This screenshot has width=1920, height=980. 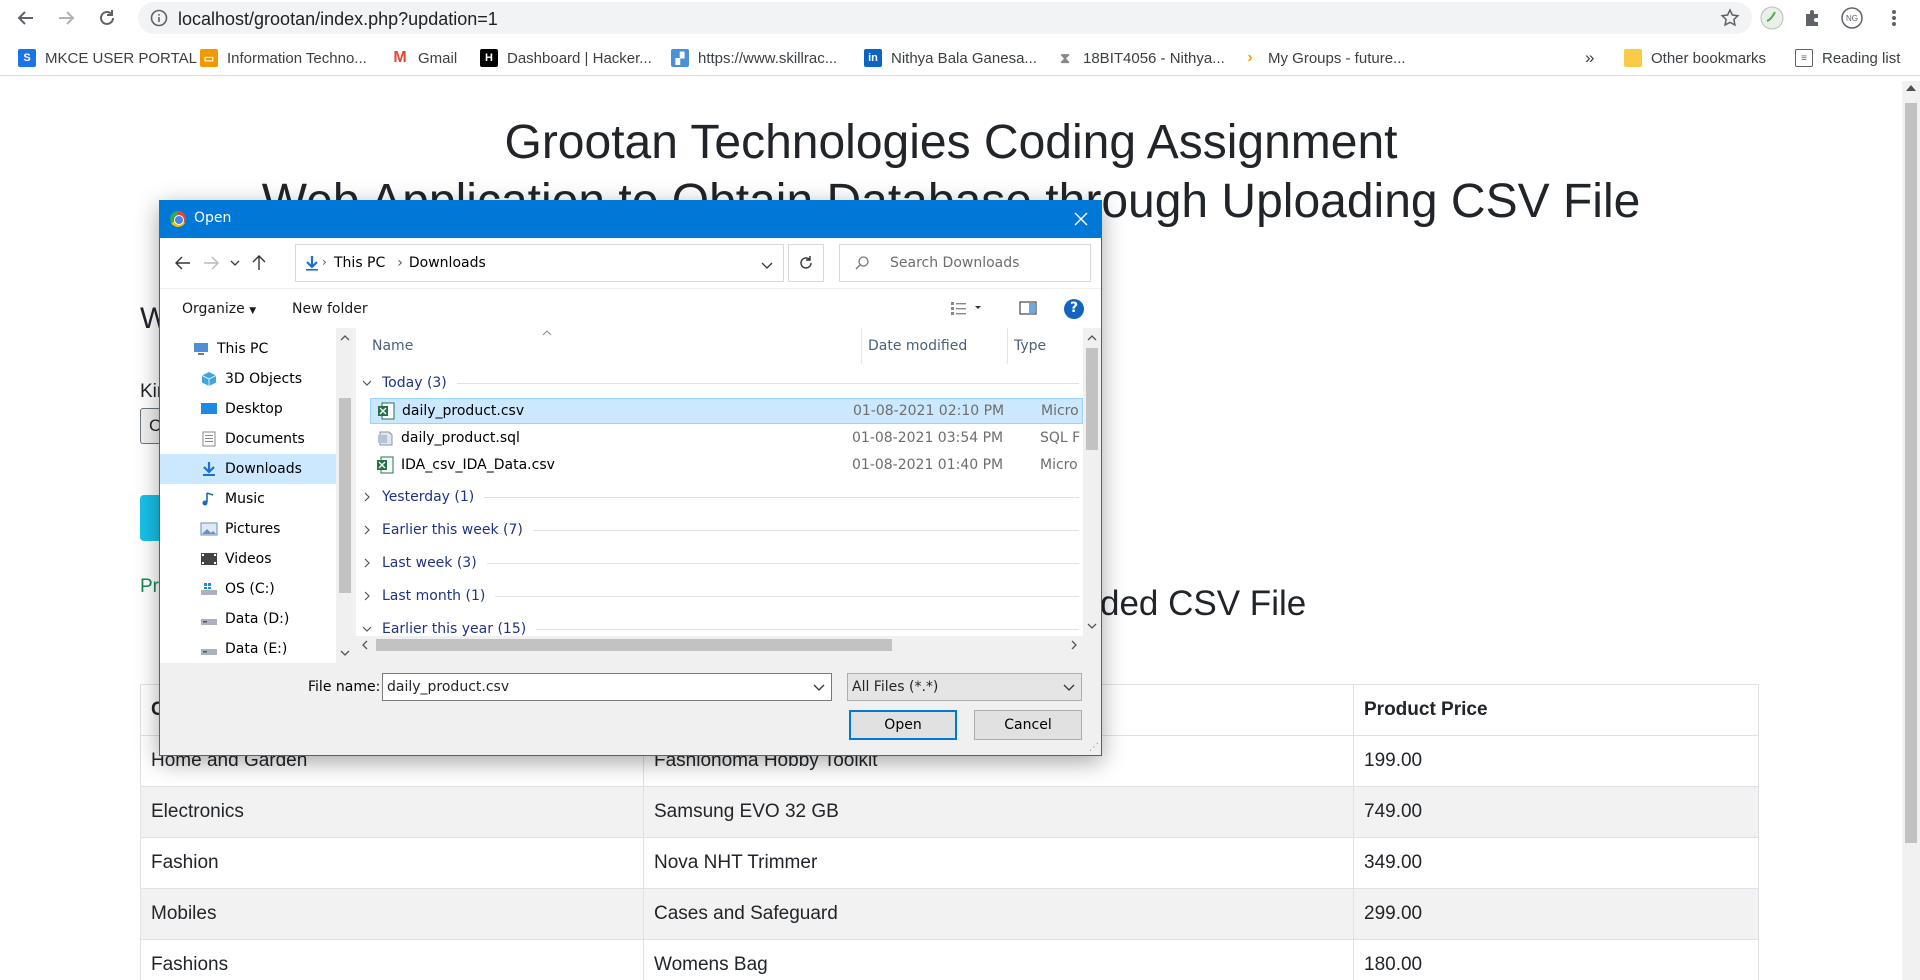 I want to click on cell-category: Mobiles, so click(x=392, y=914).